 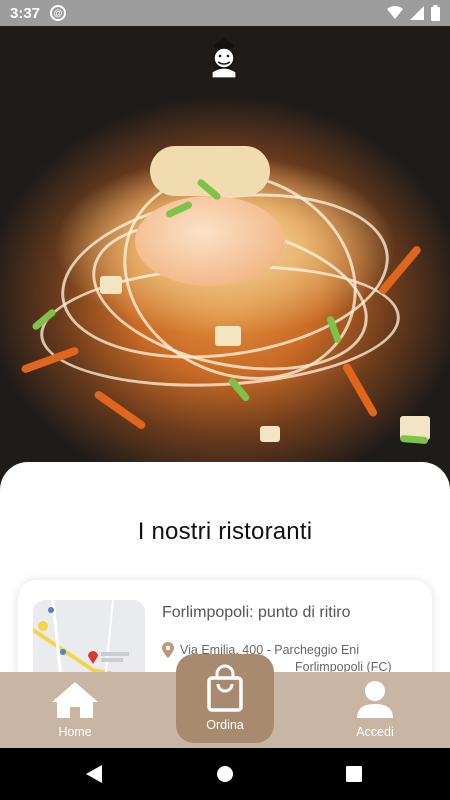 What do you see at coordinates (256, 612) in the screenshot?
I see `restaurant-title: Forlimpopoli: punto di ritiro` at bounding box center [256, 612].